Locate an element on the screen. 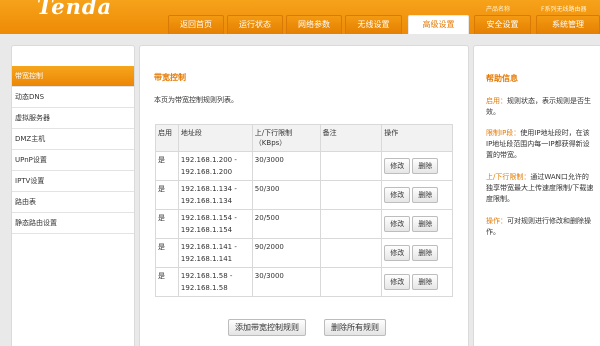 This screenshot has height=346, width=600. help-title: 帮助信息 is located at coordinates (502, 78).